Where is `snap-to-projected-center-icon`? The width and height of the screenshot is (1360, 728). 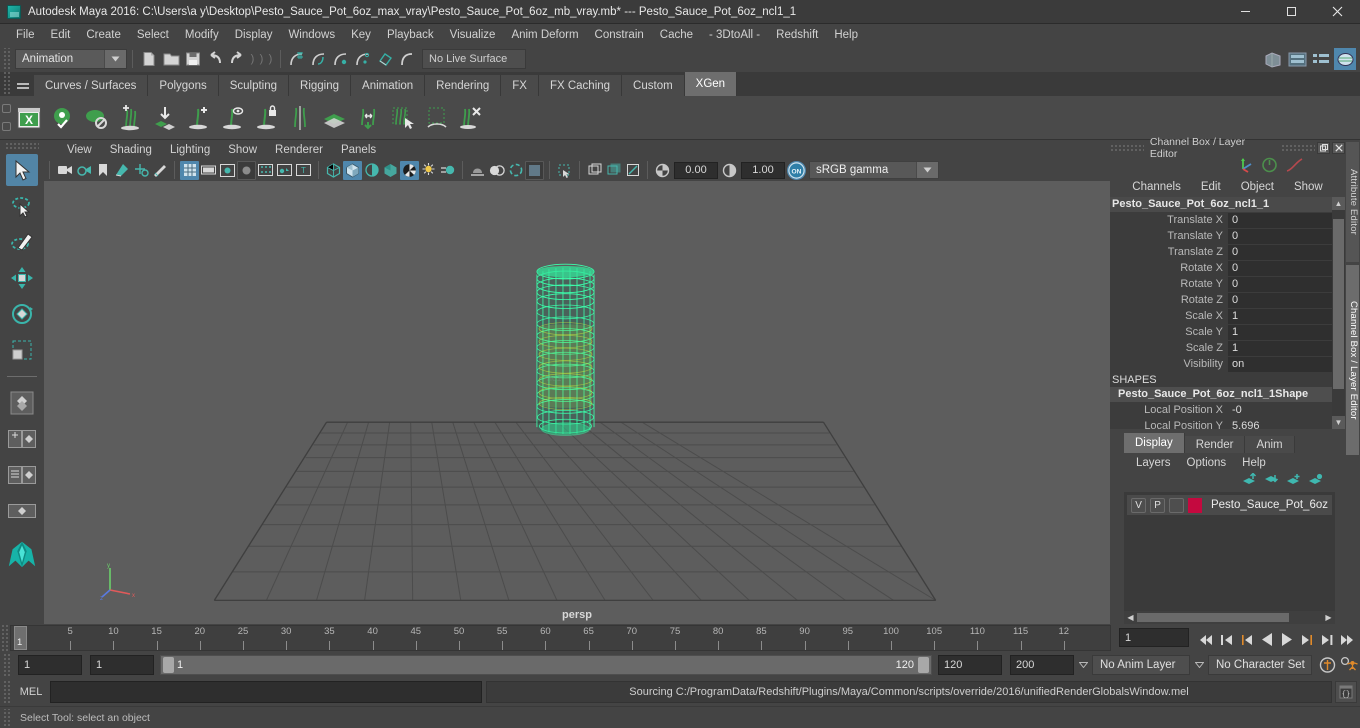 snap-to-projected-center-icon is located at coordinates (363, 59).